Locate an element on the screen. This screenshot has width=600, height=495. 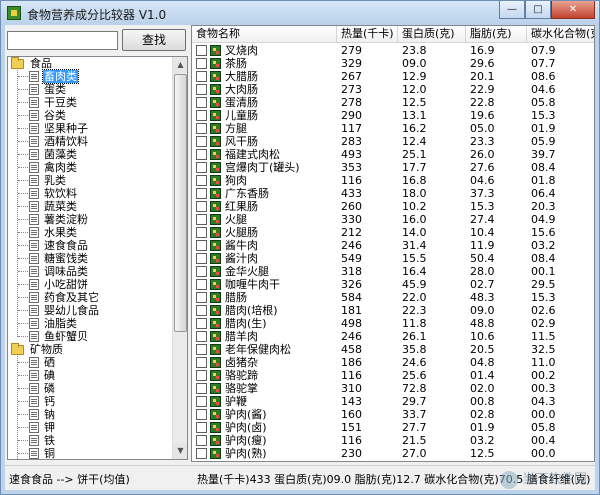
tree-item: 干豆类 is located at coordinates (90, 102).